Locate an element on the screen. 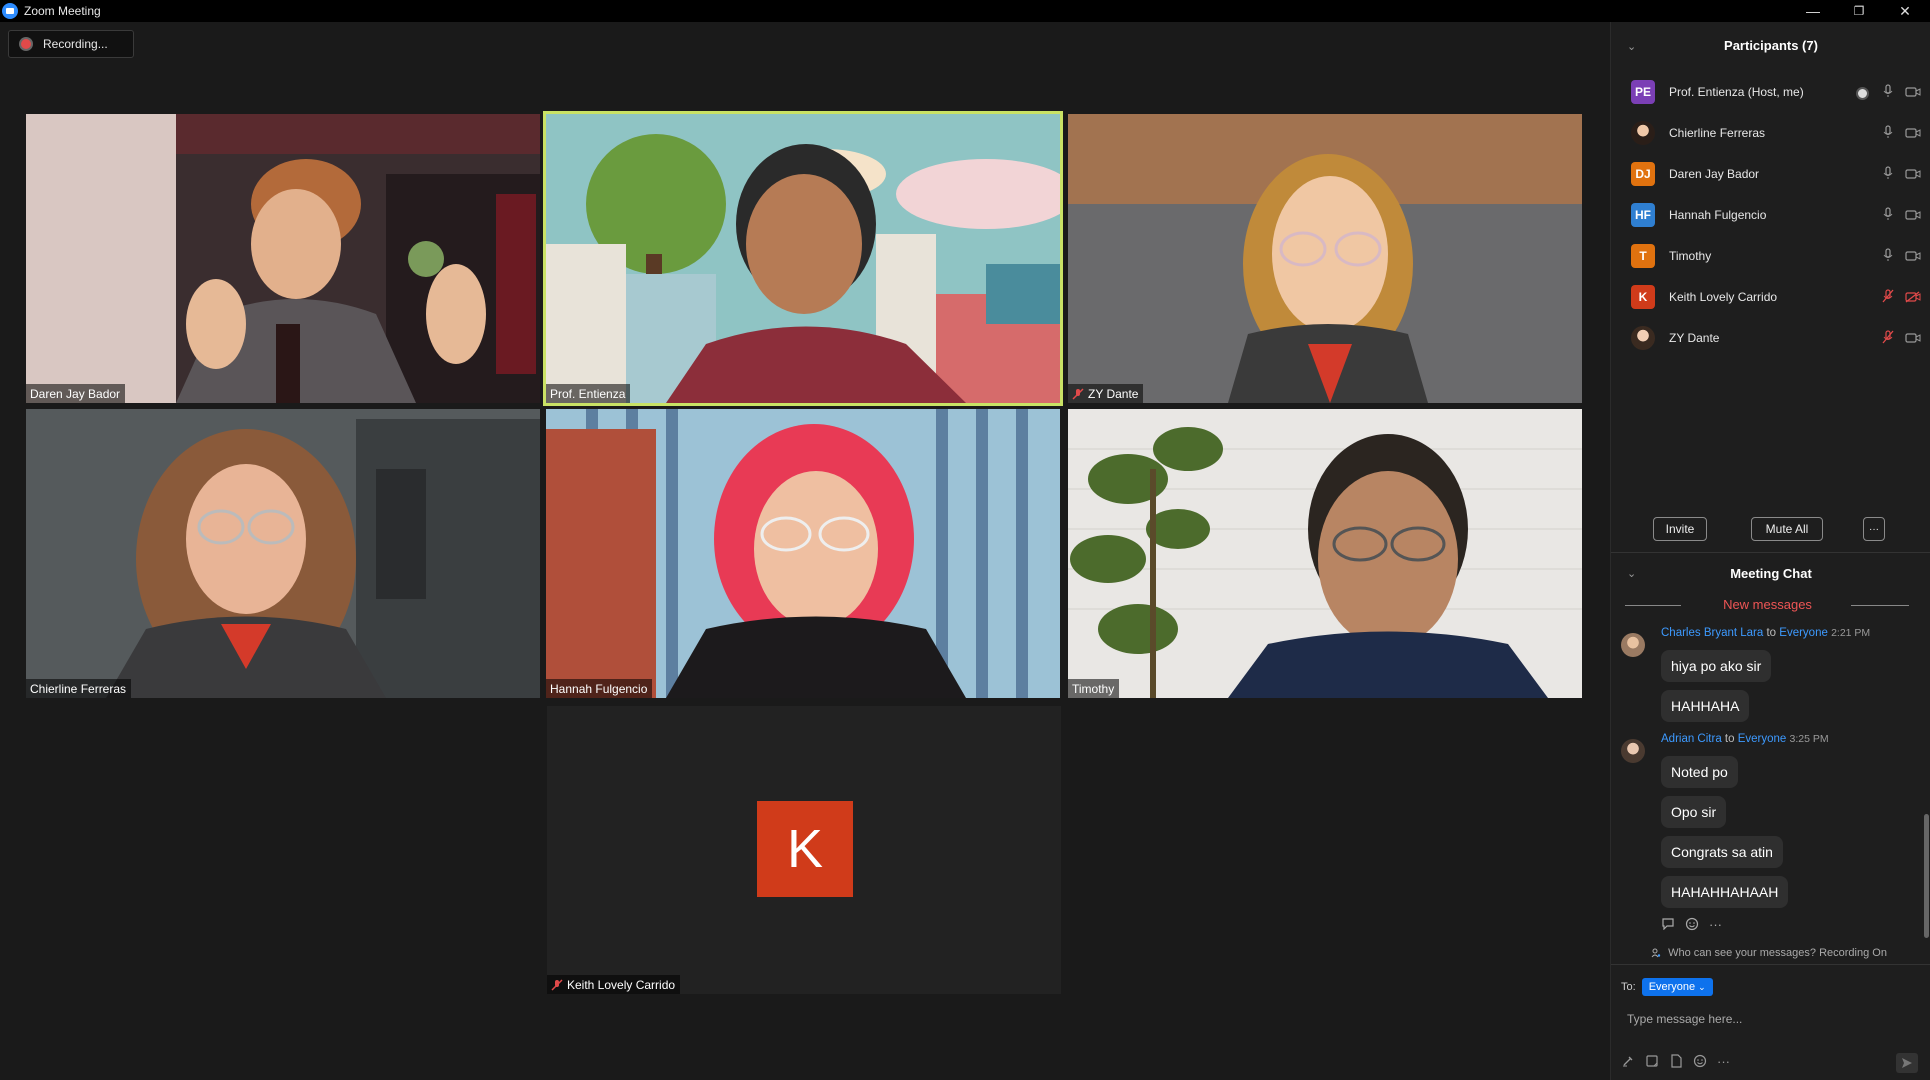  video-tile-prof-entienza: Prof. Entienza is located at coordinates (803, 258).